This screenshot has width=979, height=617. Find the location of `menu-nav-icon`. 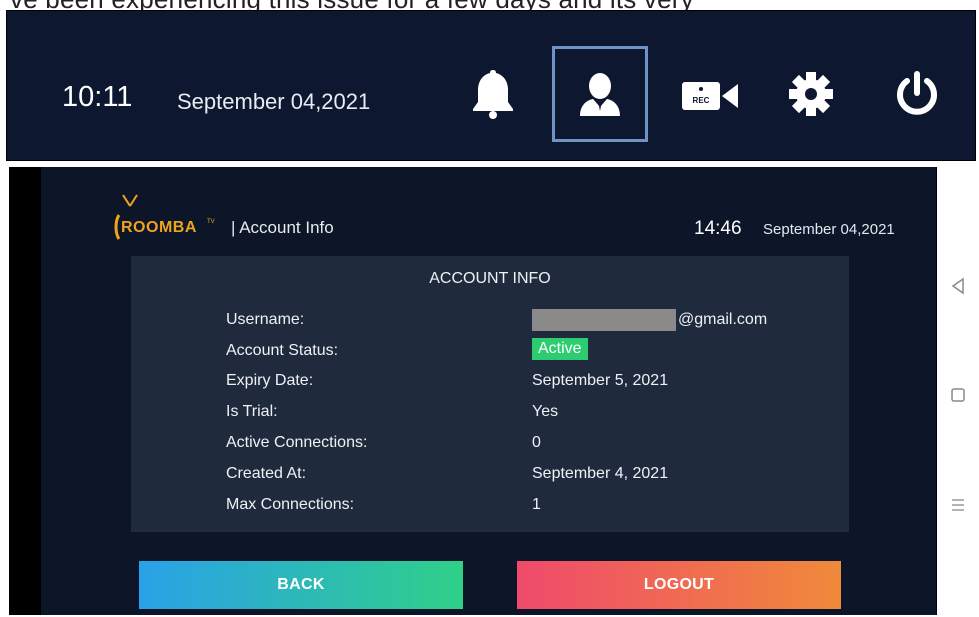

menu-nav-icon is located at coordinates (958, 505).